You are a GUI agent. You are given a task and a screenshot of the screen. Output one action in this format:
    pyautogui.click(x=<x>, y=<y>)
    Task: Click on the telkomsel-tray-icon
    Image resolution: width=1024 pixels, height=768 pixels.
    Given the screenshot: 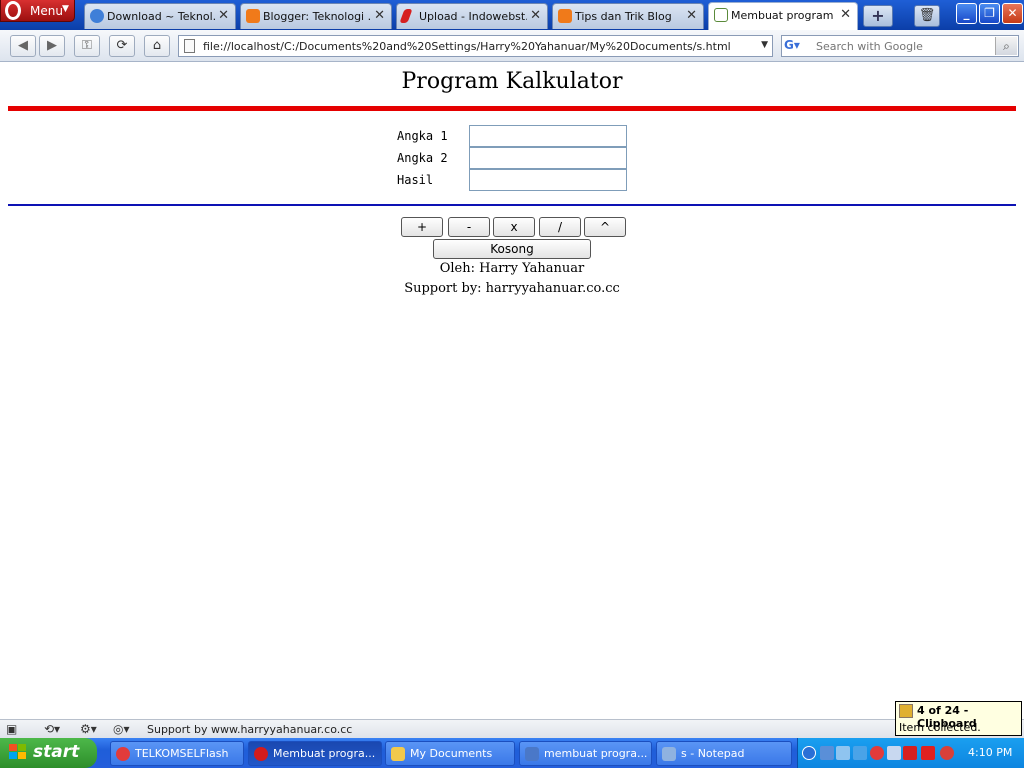 What is the action you would take?
    pyautogui.click(x=877, y=753)
    